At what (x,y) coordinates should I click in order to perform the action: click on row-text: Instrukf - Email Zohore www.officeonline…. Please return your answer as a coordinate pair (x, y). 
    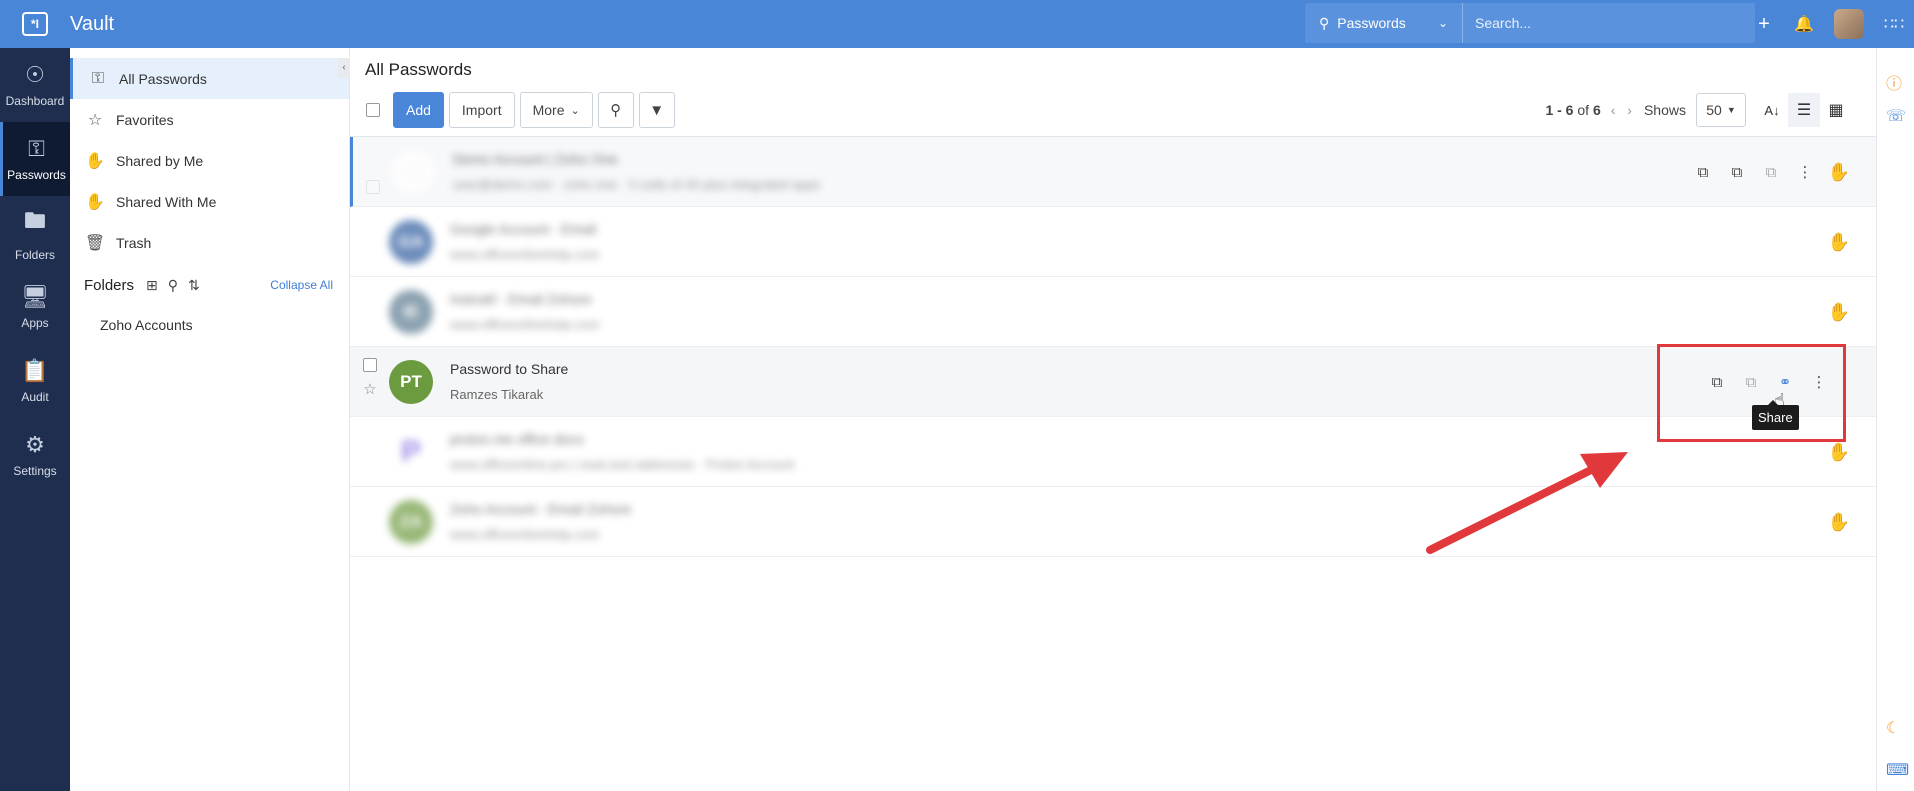
    Looking at the image, I should click on (524, 311).